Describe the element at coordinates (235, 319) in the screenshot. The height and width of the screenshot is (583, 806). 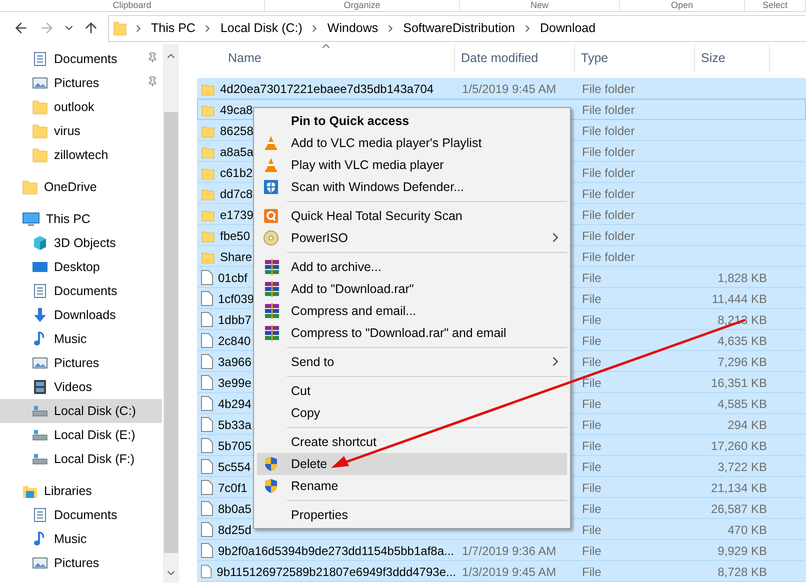
I see `file-name: 1dbb7` at that location.